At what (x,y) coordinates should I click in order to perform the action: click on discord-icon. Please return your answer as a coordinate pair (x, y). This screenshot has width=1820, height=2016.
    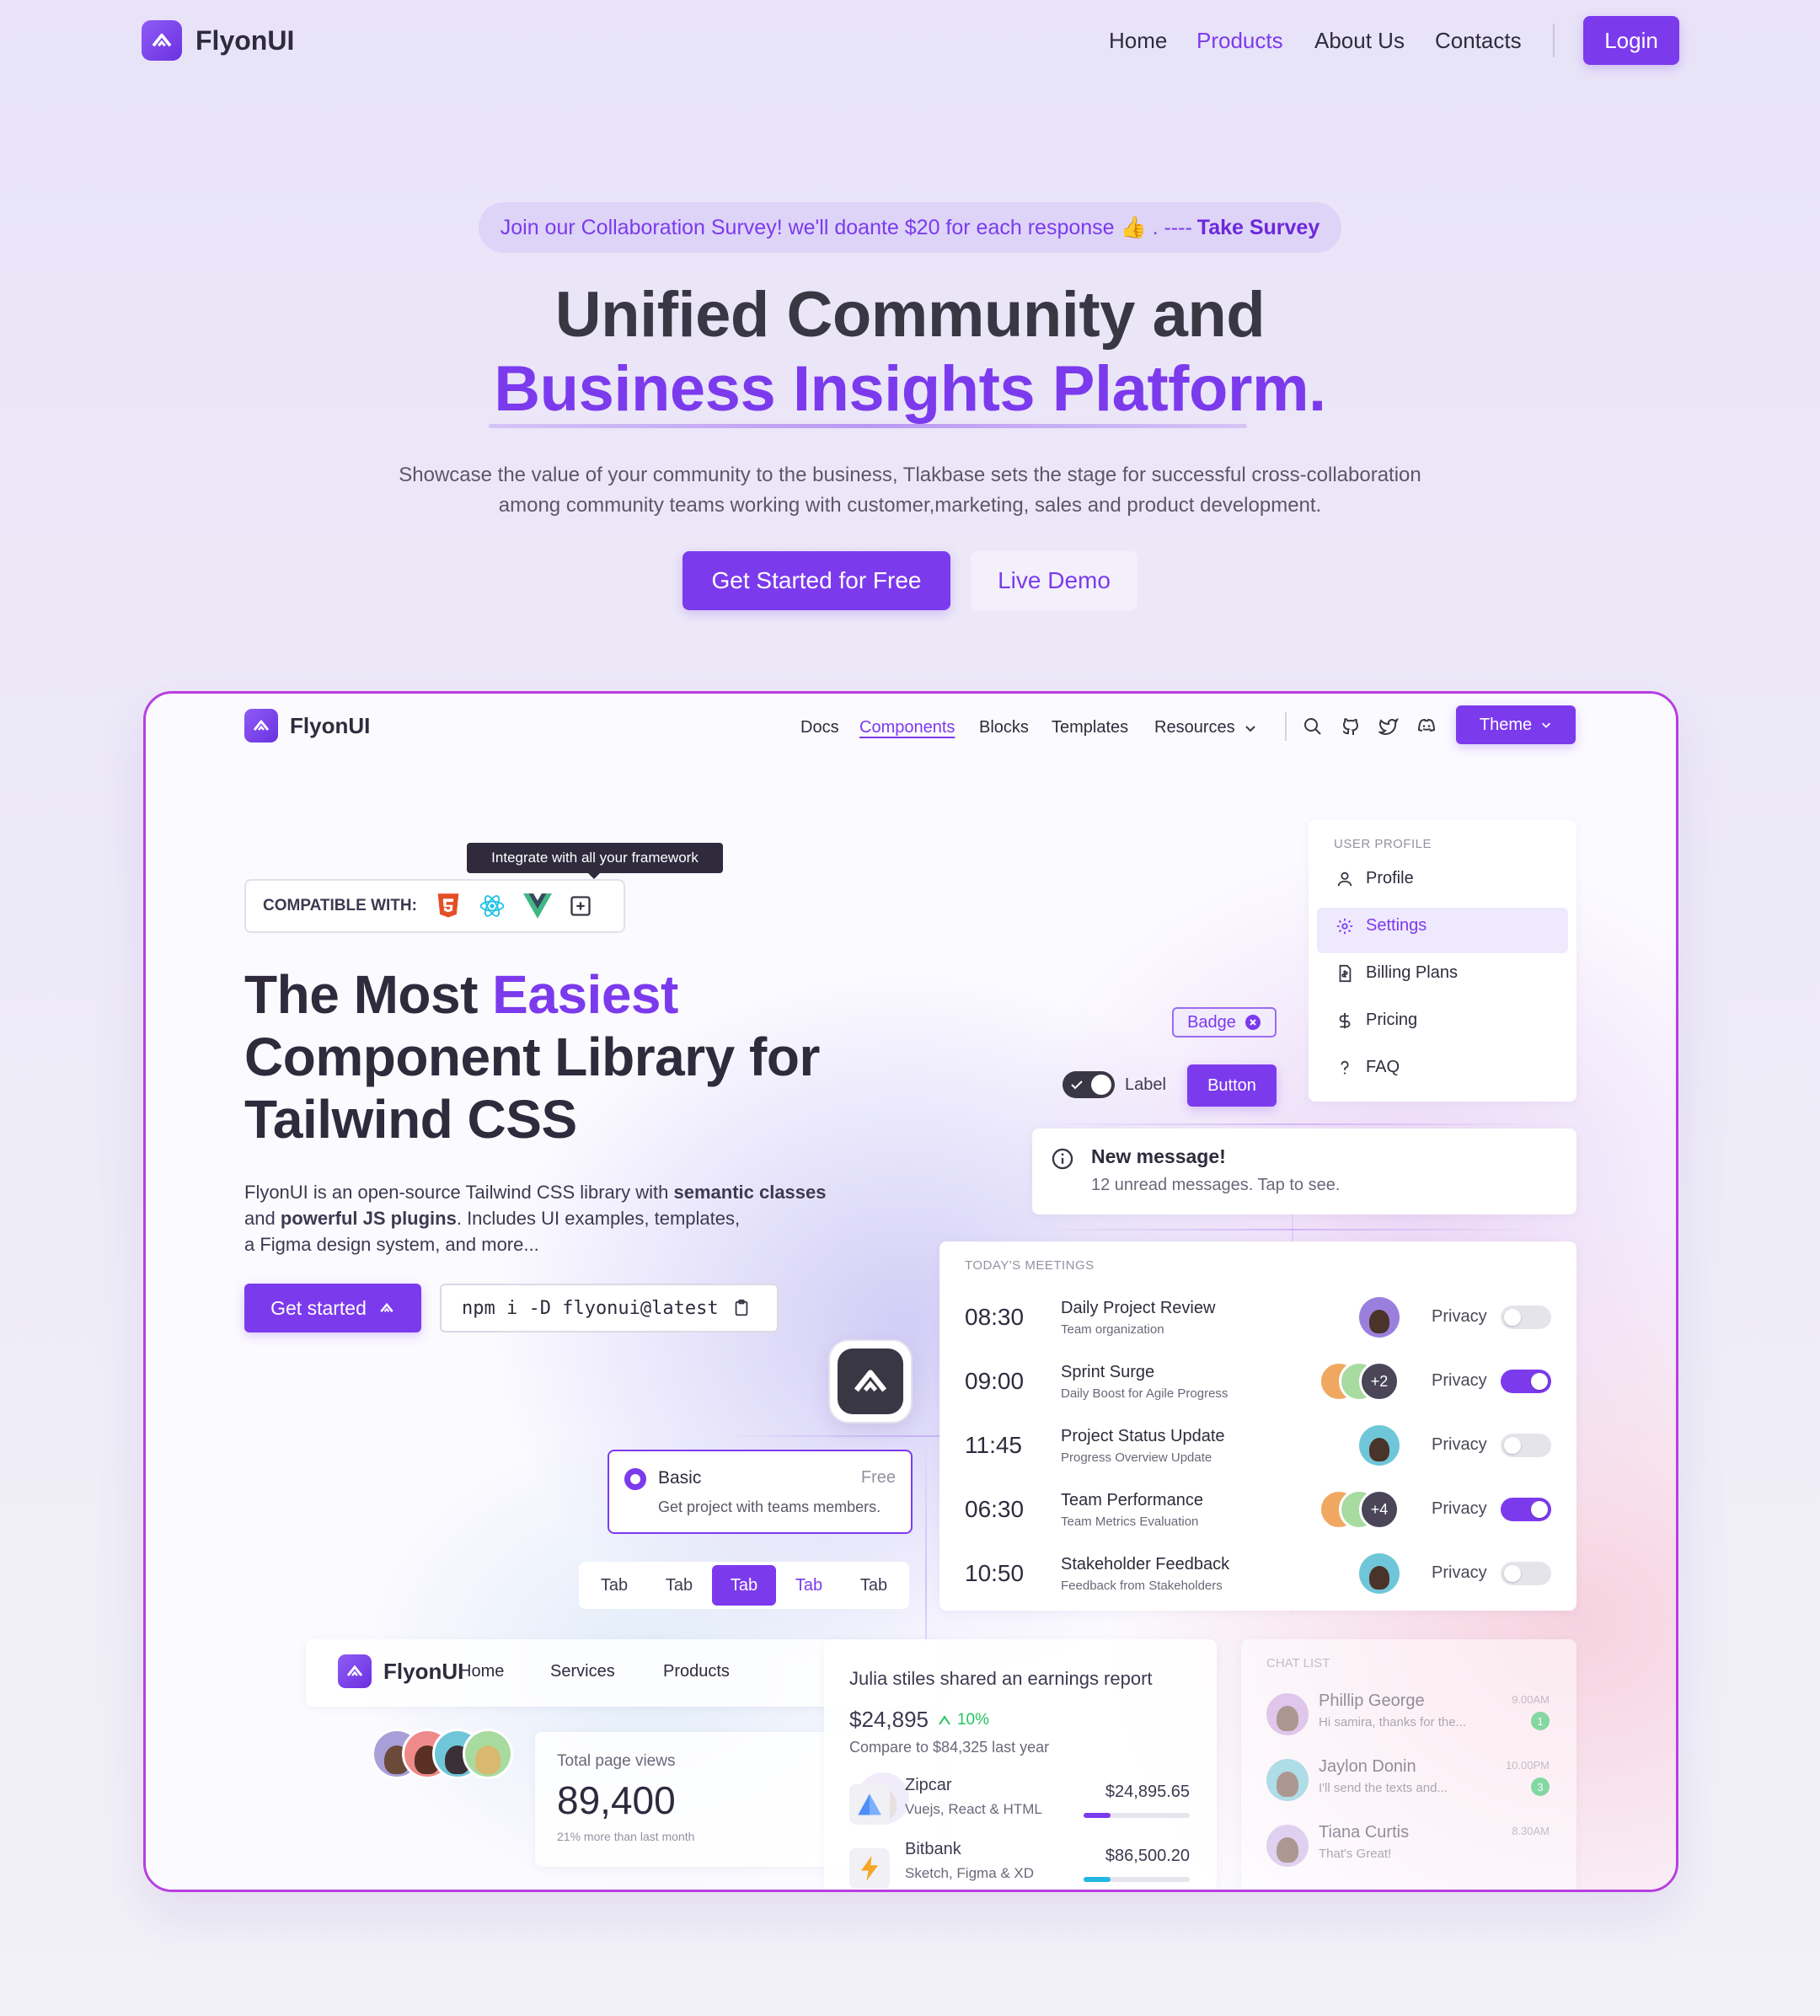
    Looking at the image, I should click on (1426, 726).